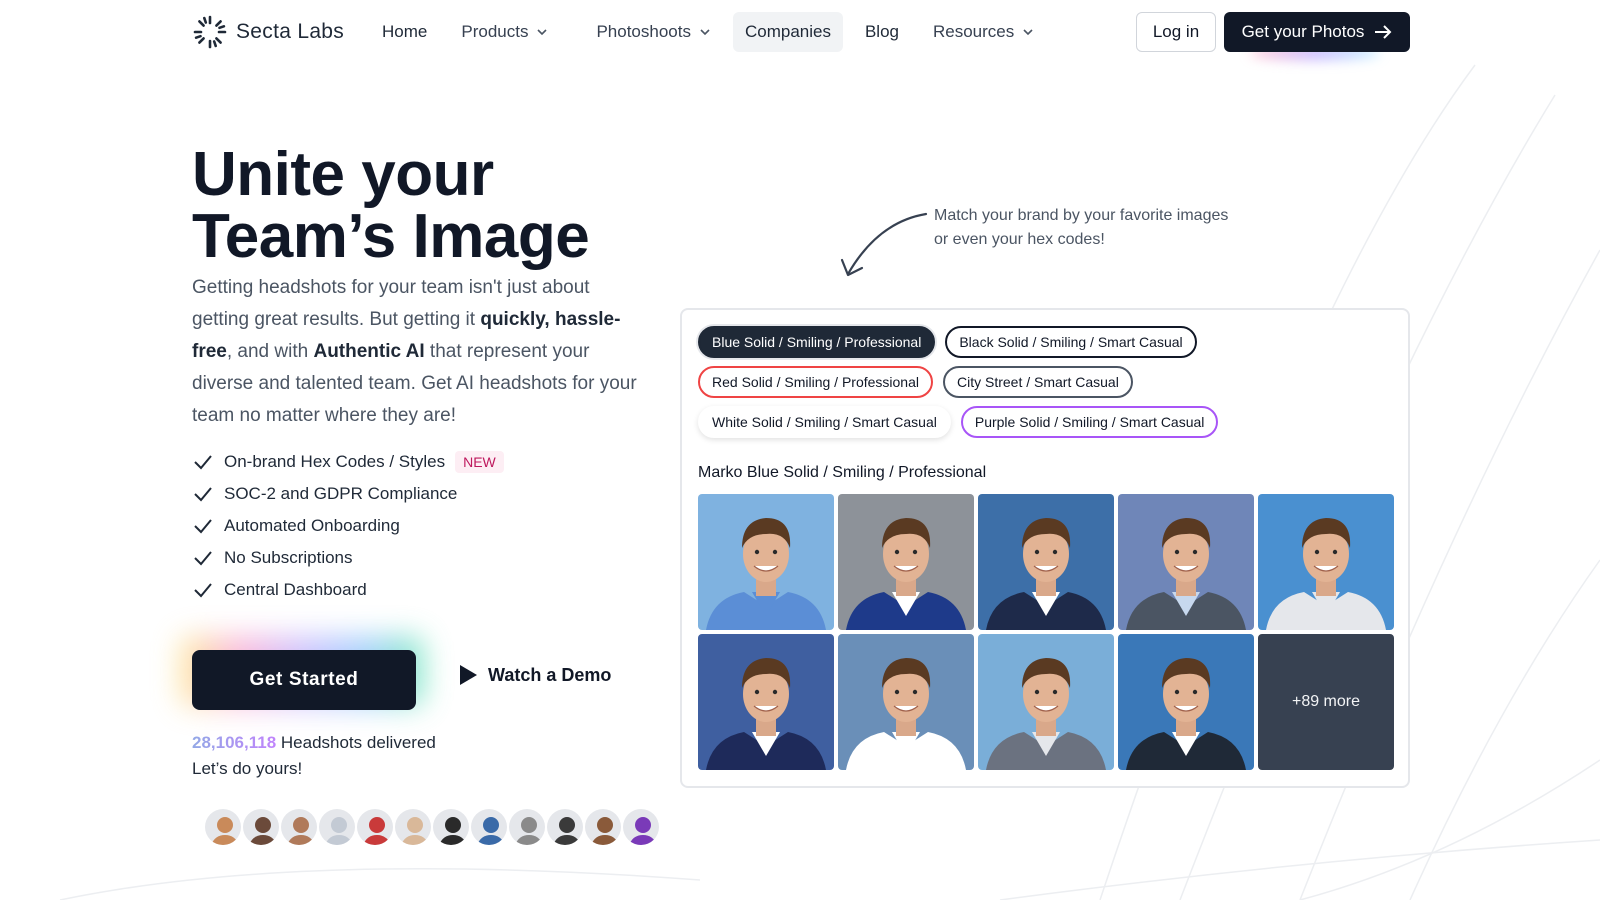 Image resolution: width=1600 pixels, height=900 pixels. I want to click on login-button: Log in, so click(1176, 32).